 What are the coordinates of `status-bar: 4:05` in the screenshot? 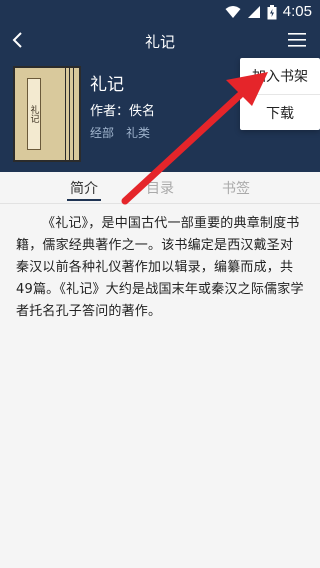 It's located at (160, 12).